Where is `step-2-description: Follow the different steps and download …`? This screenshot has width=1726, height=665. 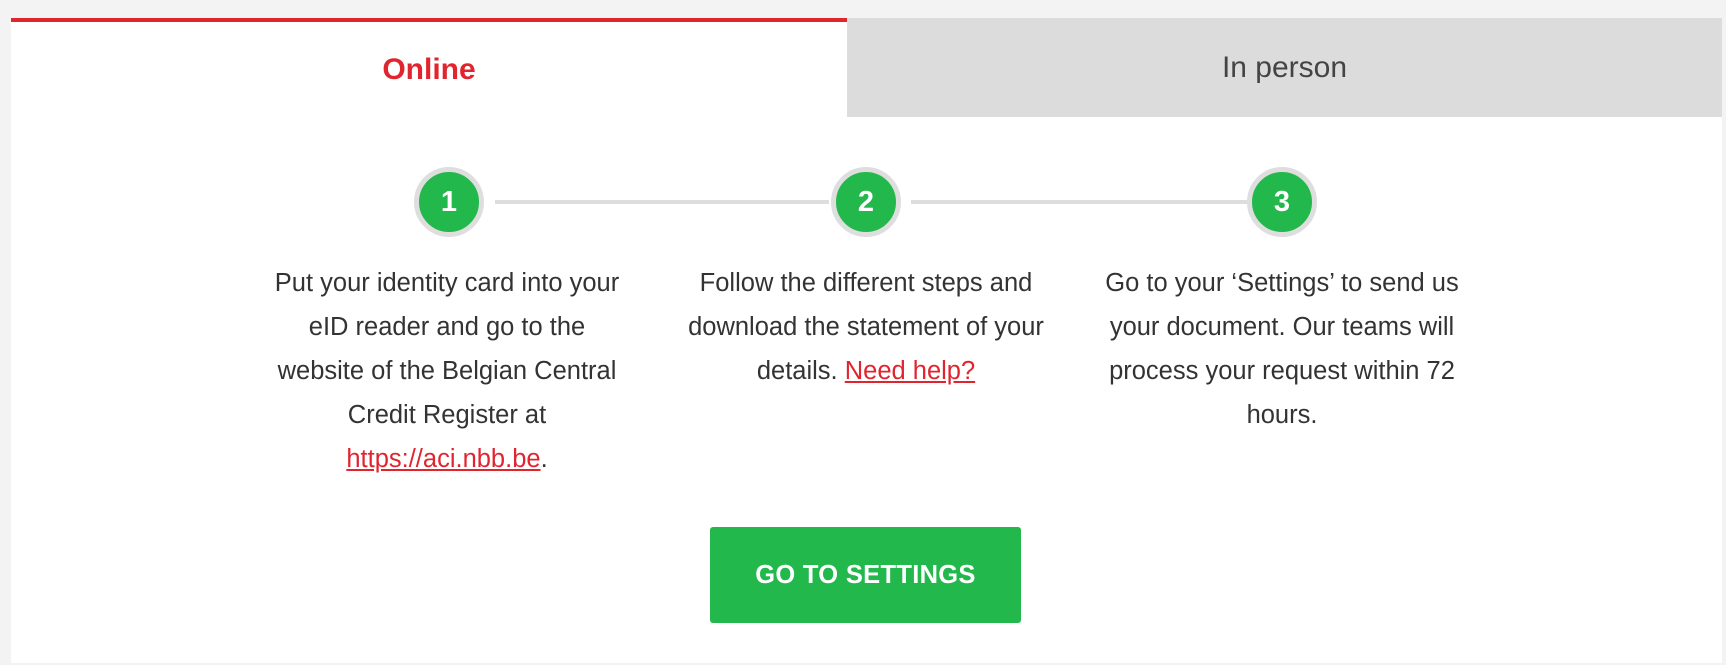 step-2-description: Follow the different steps and download … is located at coordinates (866, 327).